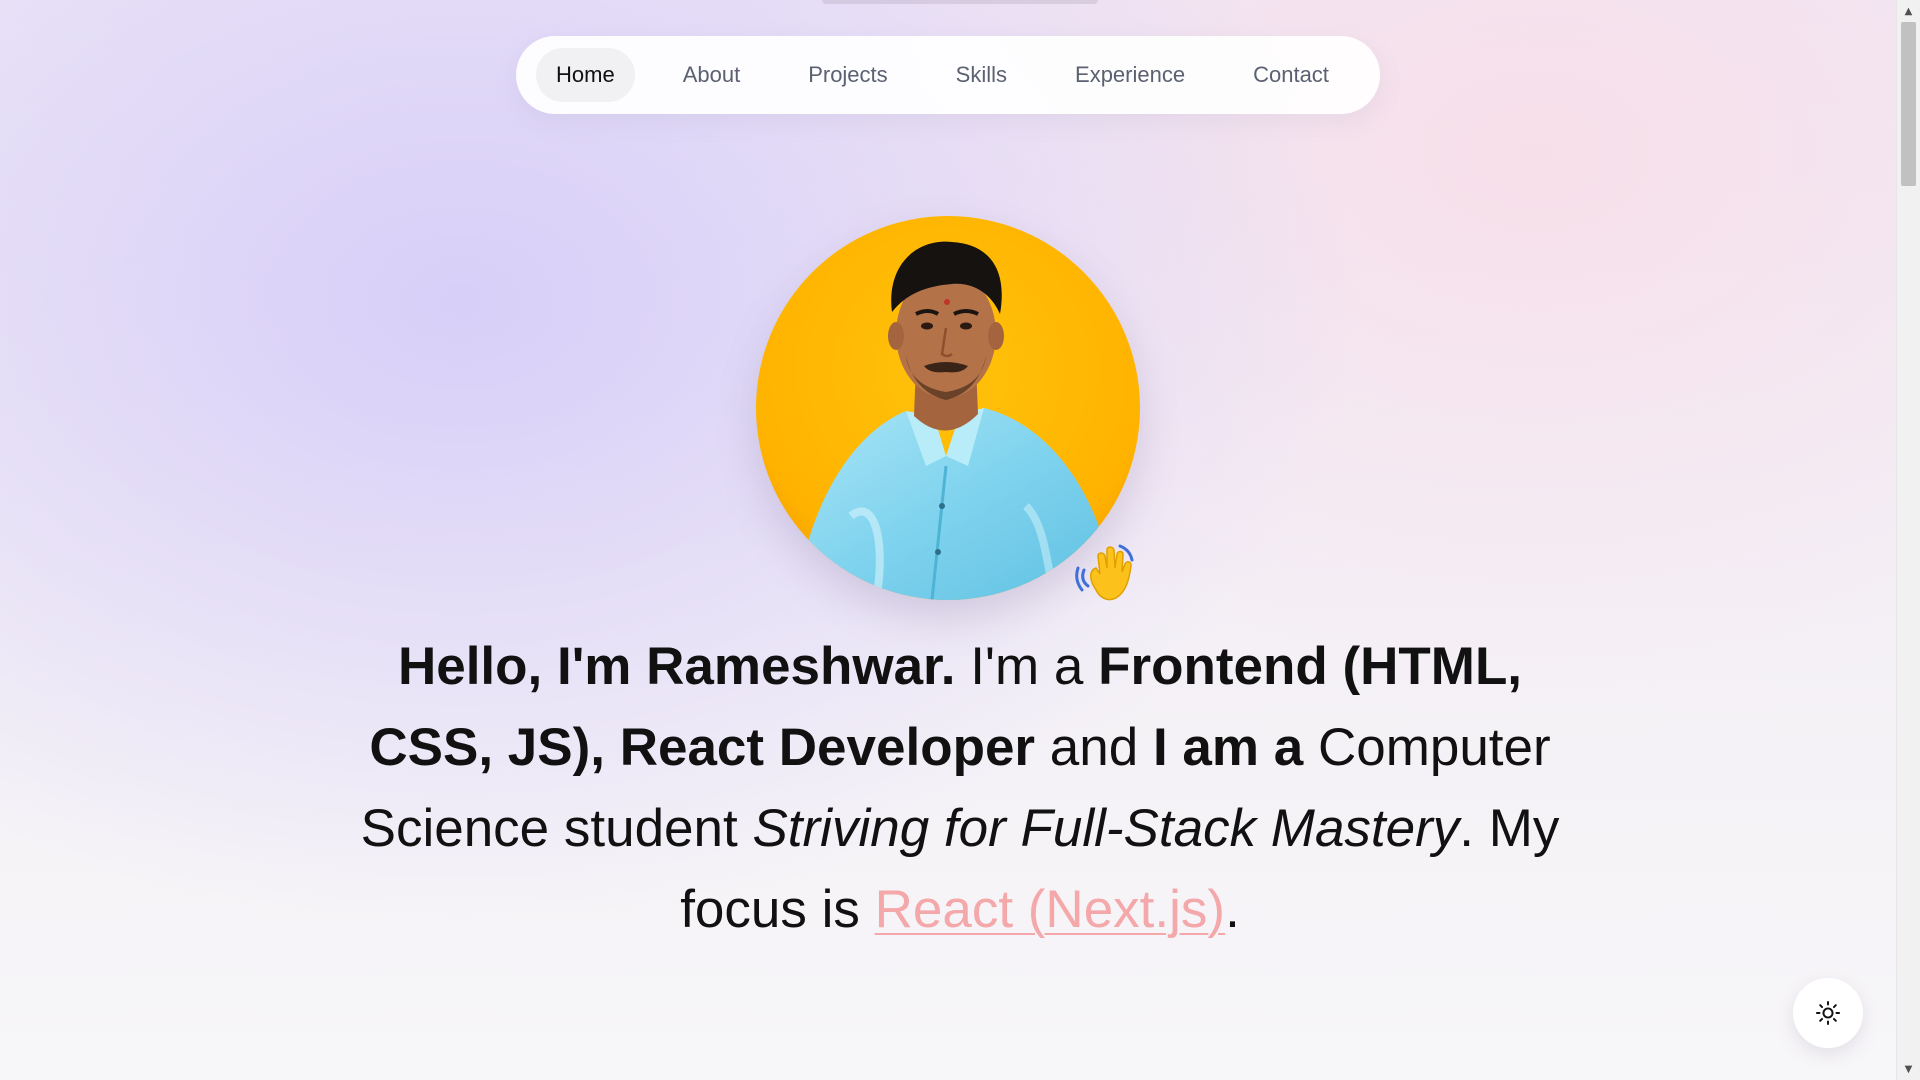  What do you see at coordinates (1130, 75) in the screenshot?
I see `nav-item-experience: Experience` at bounding box center [1130, 75].